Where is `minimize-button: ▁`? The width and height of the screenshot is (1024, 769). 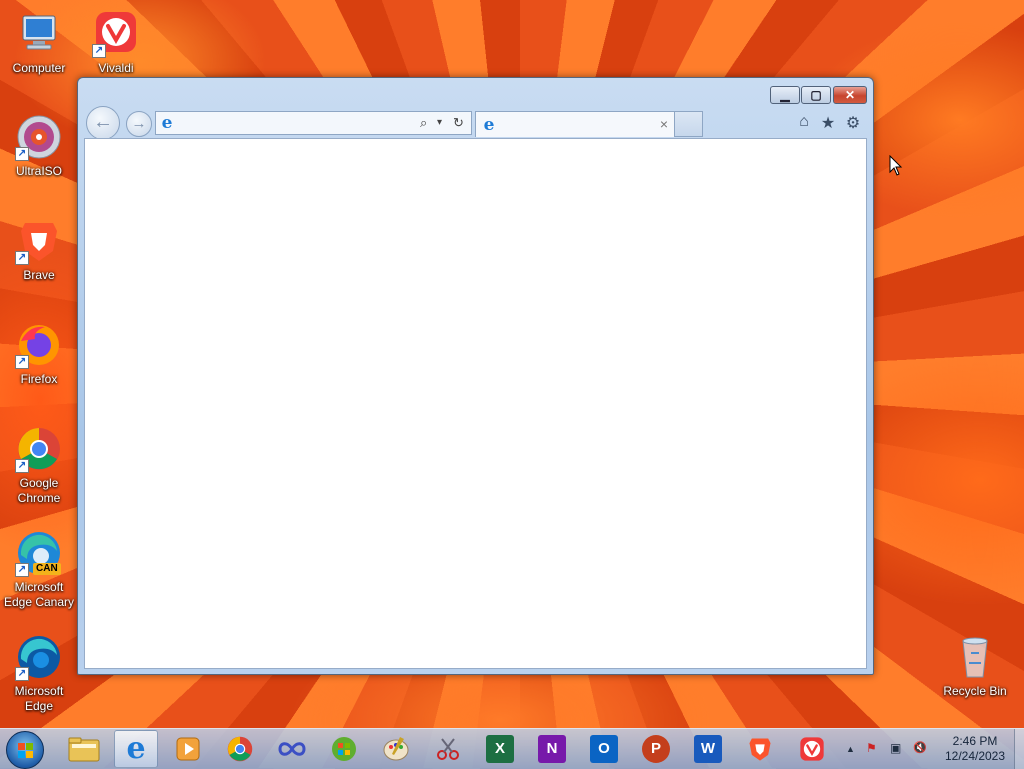 minimize-button: ▁ is located at coordinates (785, 95).